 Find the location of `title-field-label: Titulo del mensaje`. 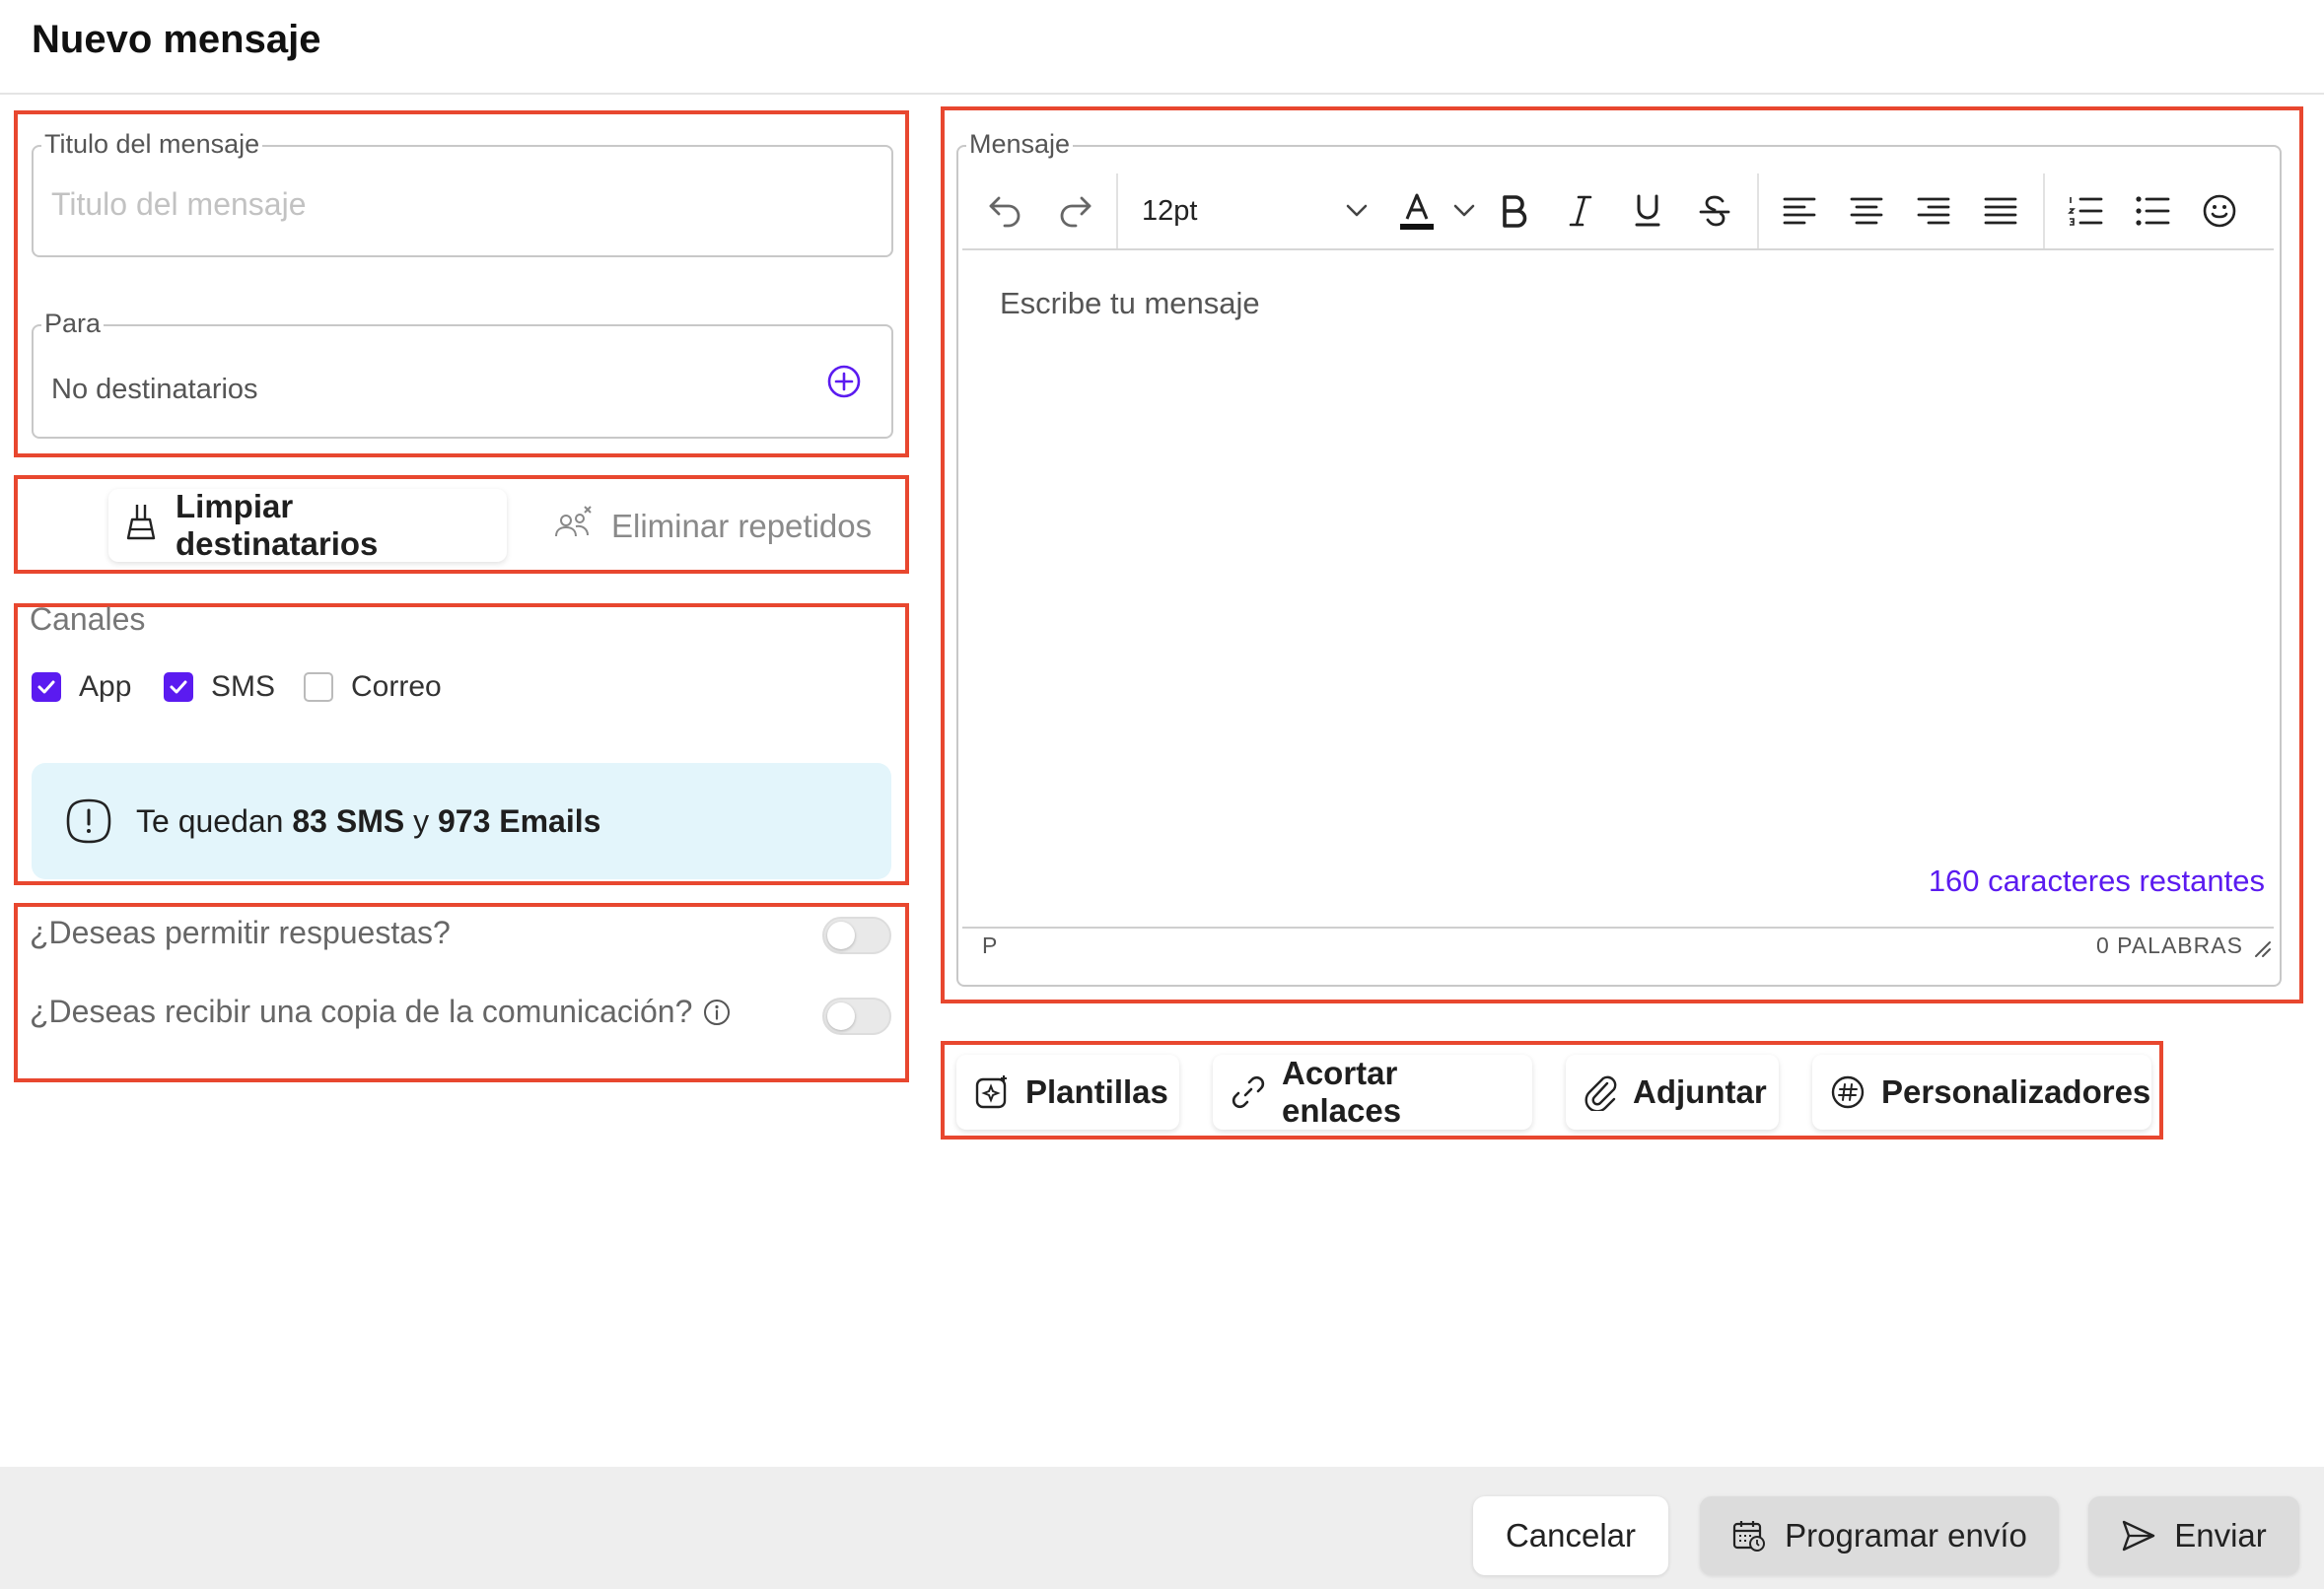

title-field-label: Titulo del mensaje is located at coordinates (152, 144).